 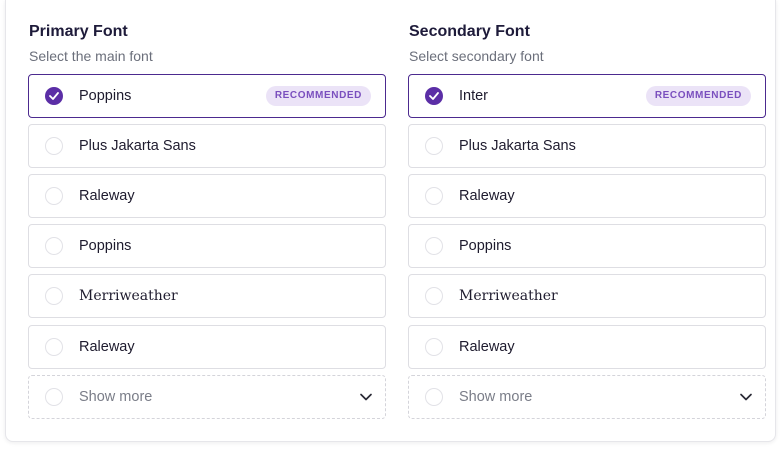 What do you see at coordinates (587, 397) in the screenshot?
I see `secondary-show-more-button: Show more` at bounding box center [587, 397].